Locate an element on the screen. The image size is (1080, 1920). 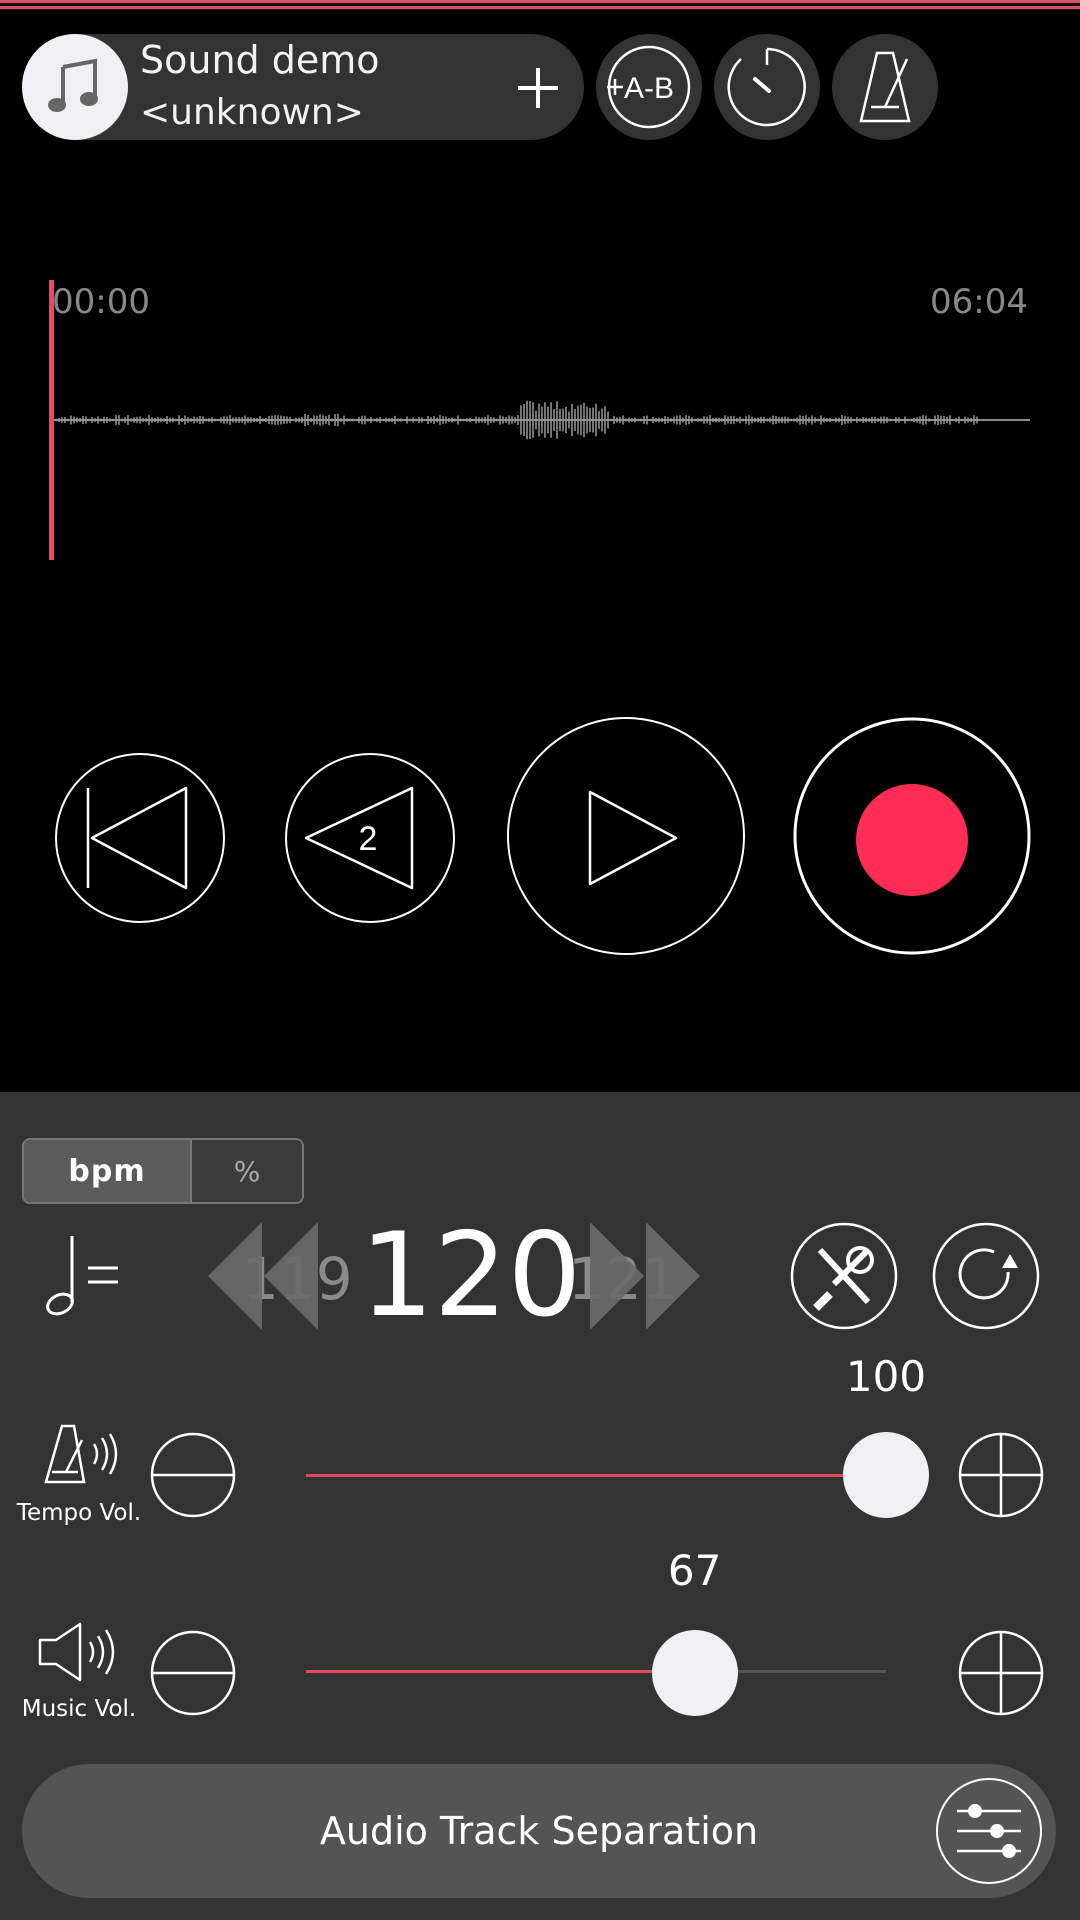
tools-button is located at coordinates (844, 1276).